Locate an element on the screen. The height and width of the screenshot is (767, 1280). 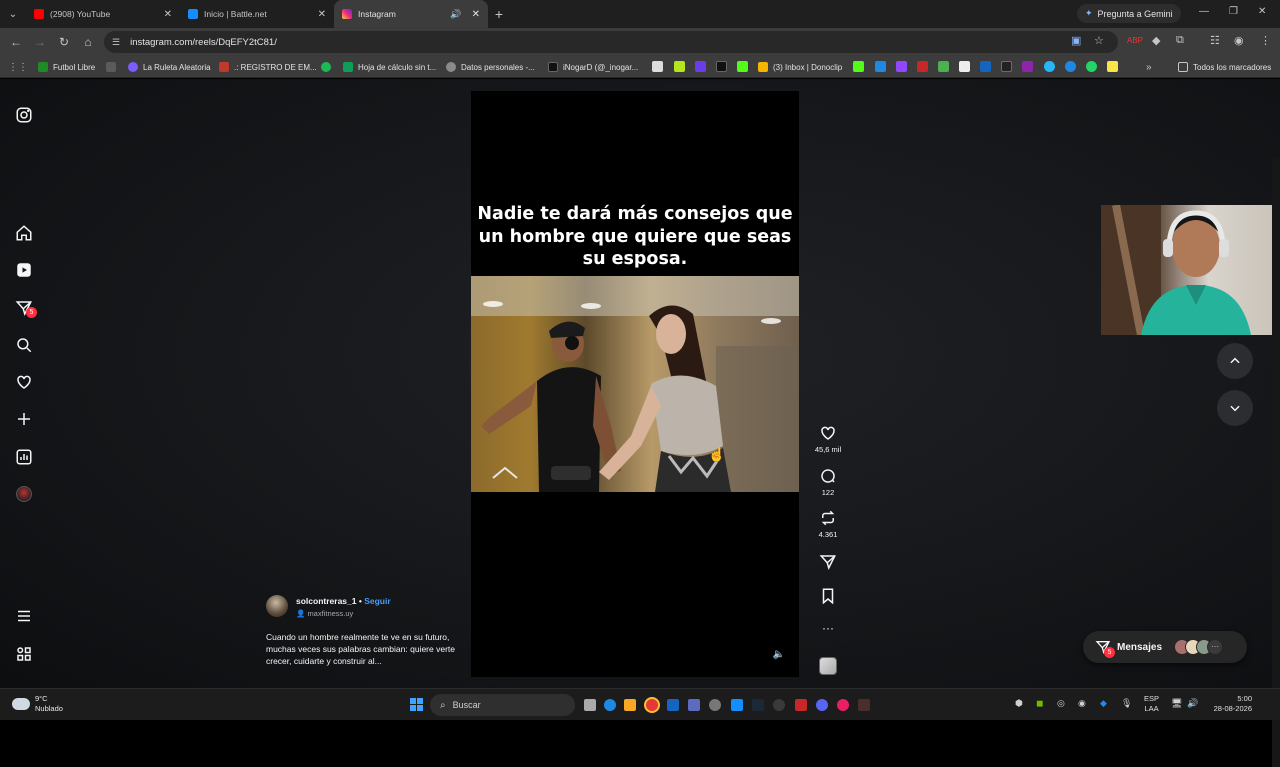
adblock-icon: ABP is located at coordinates (1135, 40).